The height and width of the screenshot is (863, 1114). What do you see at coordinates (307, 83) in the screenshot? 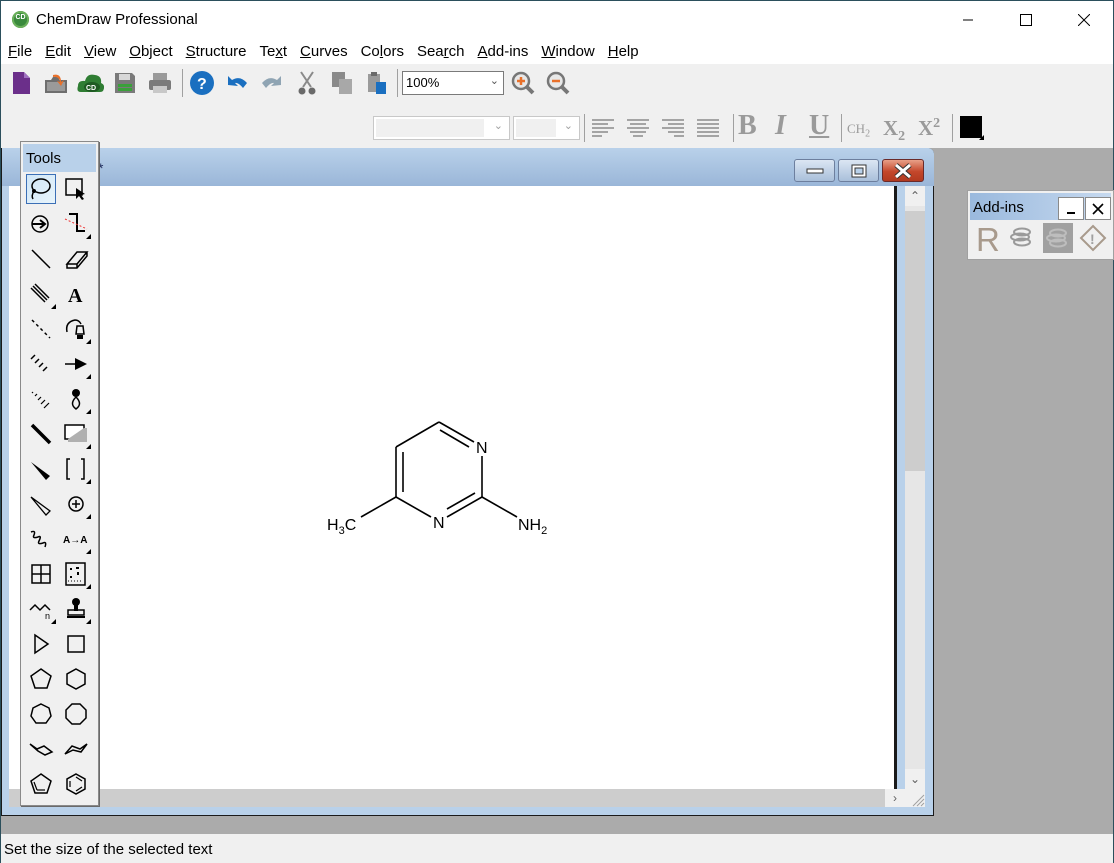
I see `cut-button` at bounding box center [307, 83].